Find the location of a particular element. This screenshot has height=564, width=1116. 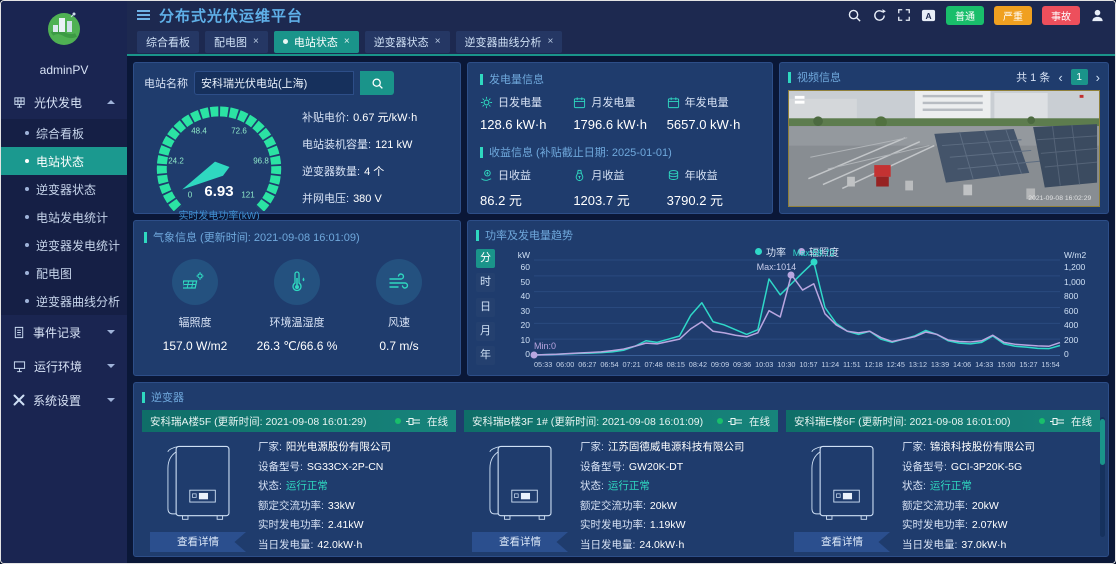

menu-toggle-icon is located at coordinates (143, 15).